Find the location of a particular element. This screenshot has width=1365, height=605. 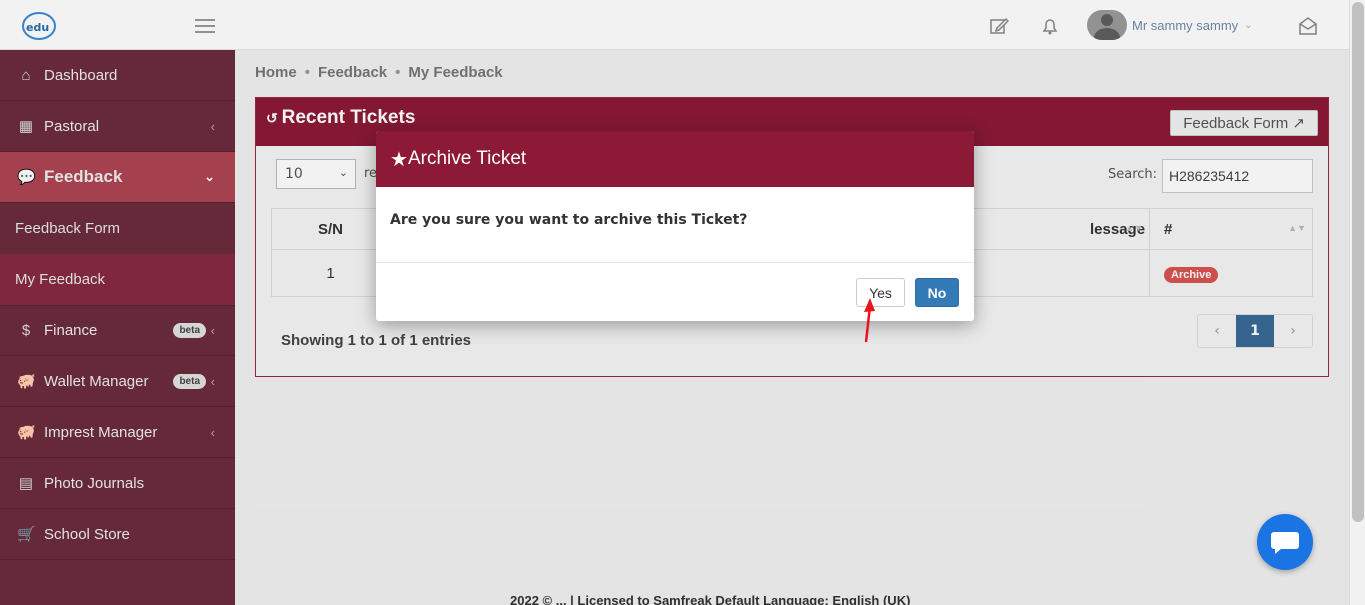

modal-title: Archive Ticket is located at coordinates (467, 158).